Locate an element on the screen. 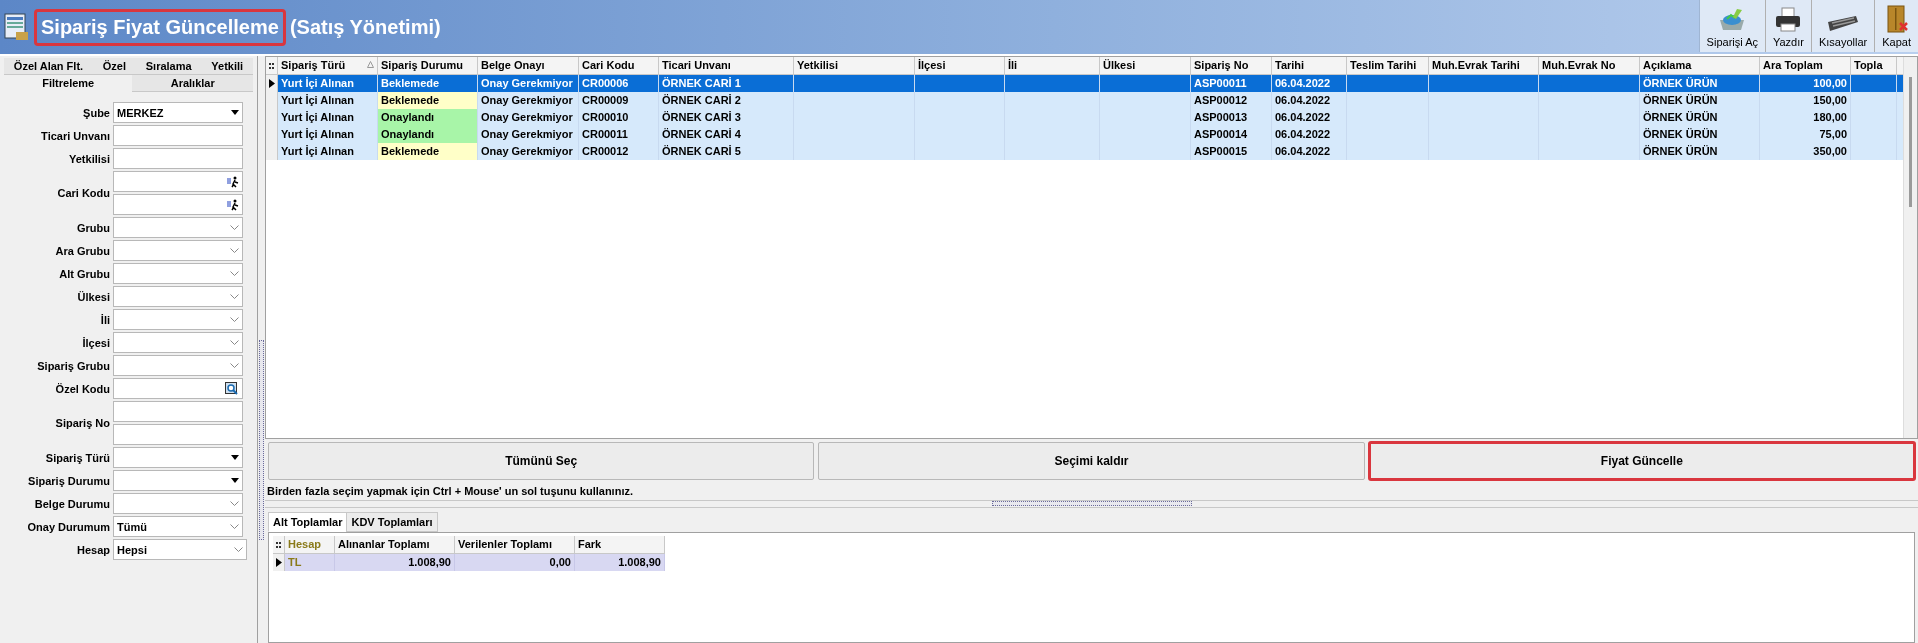 The height and width of the screenshot is (643, 1918). filter-tab: Sıralama is located at coordinates (168, 66).